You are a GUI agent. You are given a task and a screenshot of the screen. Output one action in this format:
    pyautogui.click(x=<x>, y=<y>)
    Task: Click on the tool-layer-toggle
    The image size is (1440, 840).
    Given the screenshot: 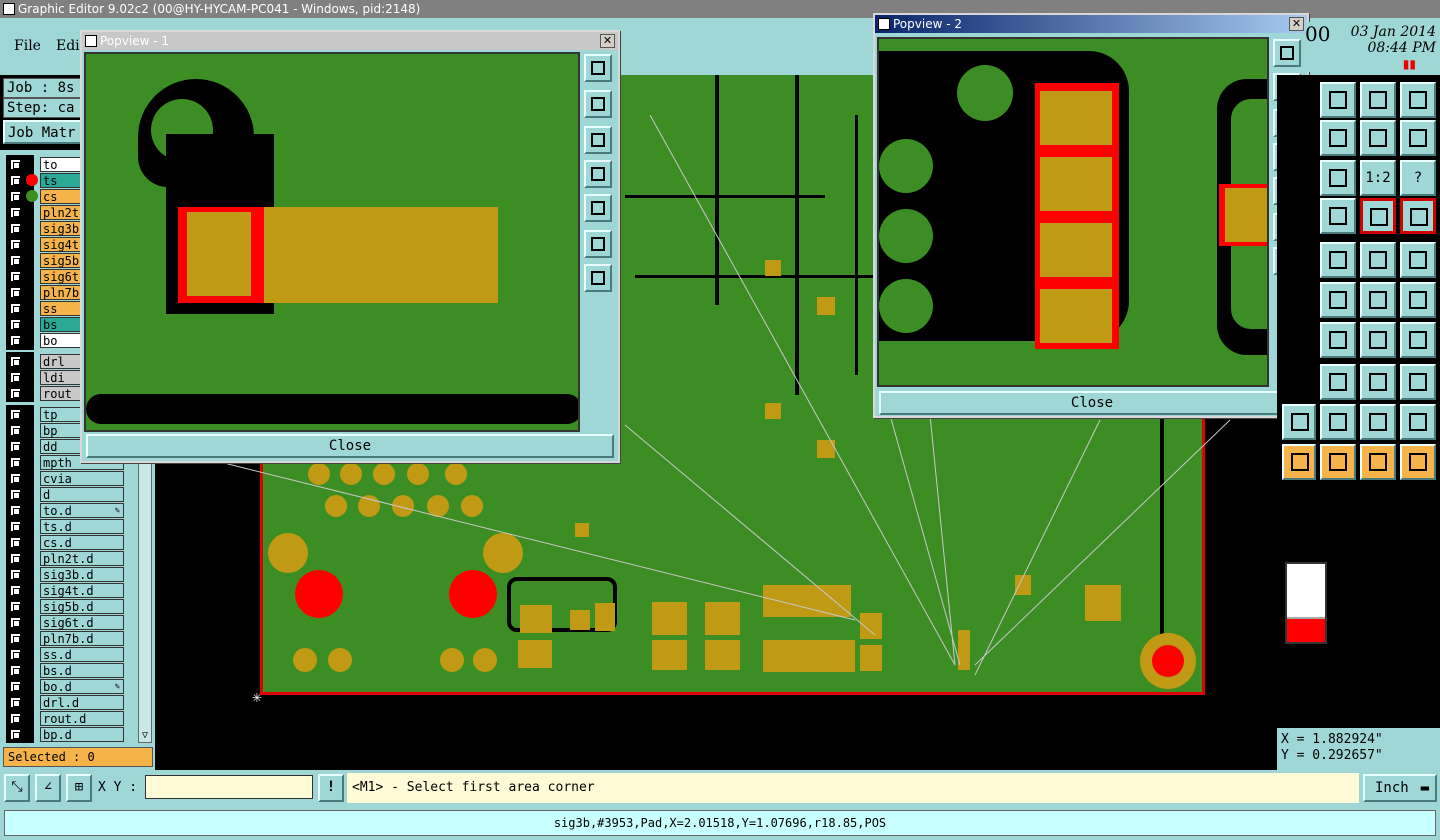 What is the action you would take?
    pyautogui.click(x=1378, y=216)
    